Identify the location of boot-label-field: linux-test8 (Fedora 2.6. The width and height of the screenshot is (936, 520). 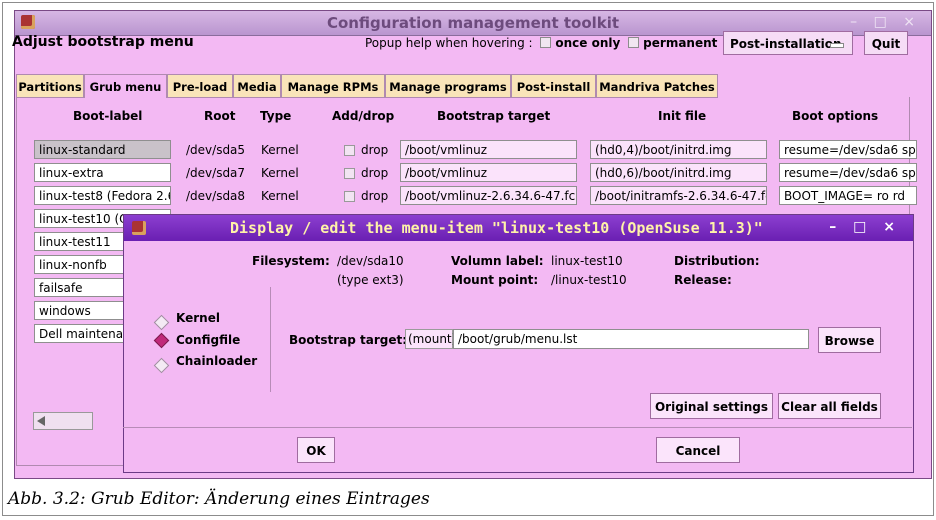
(102, 195).